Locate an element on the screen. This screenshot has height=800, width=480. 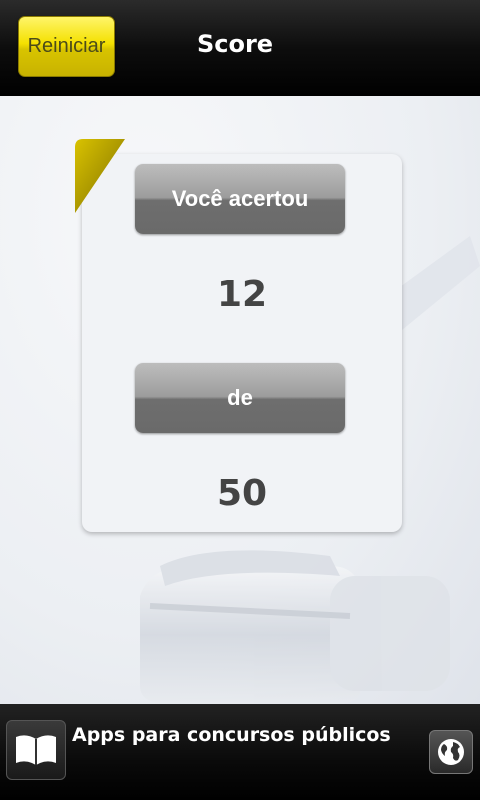
globe-button is located at coordinates (451, 752).